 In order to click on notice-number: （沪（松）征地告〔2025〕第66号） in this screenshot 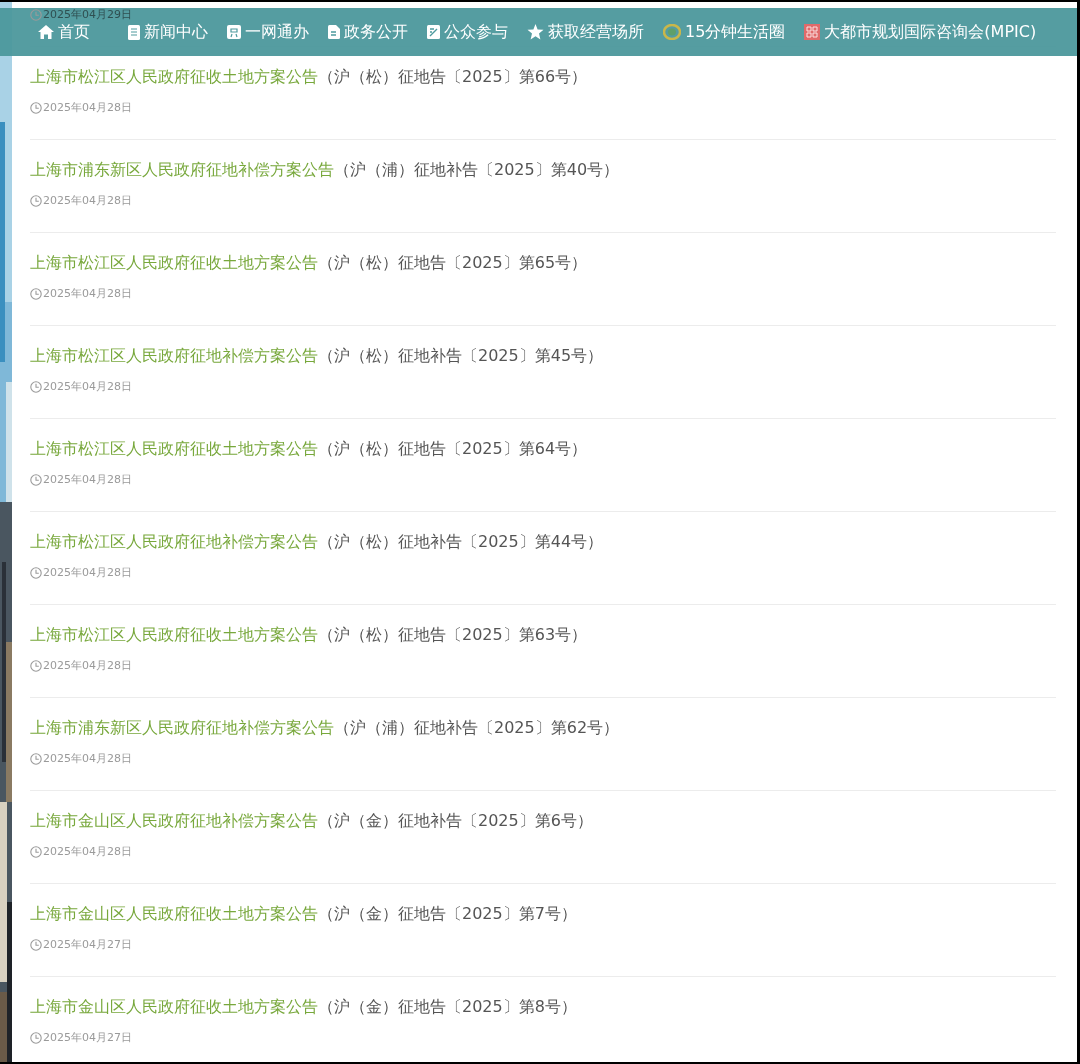, I will do `click(453, 76)`.